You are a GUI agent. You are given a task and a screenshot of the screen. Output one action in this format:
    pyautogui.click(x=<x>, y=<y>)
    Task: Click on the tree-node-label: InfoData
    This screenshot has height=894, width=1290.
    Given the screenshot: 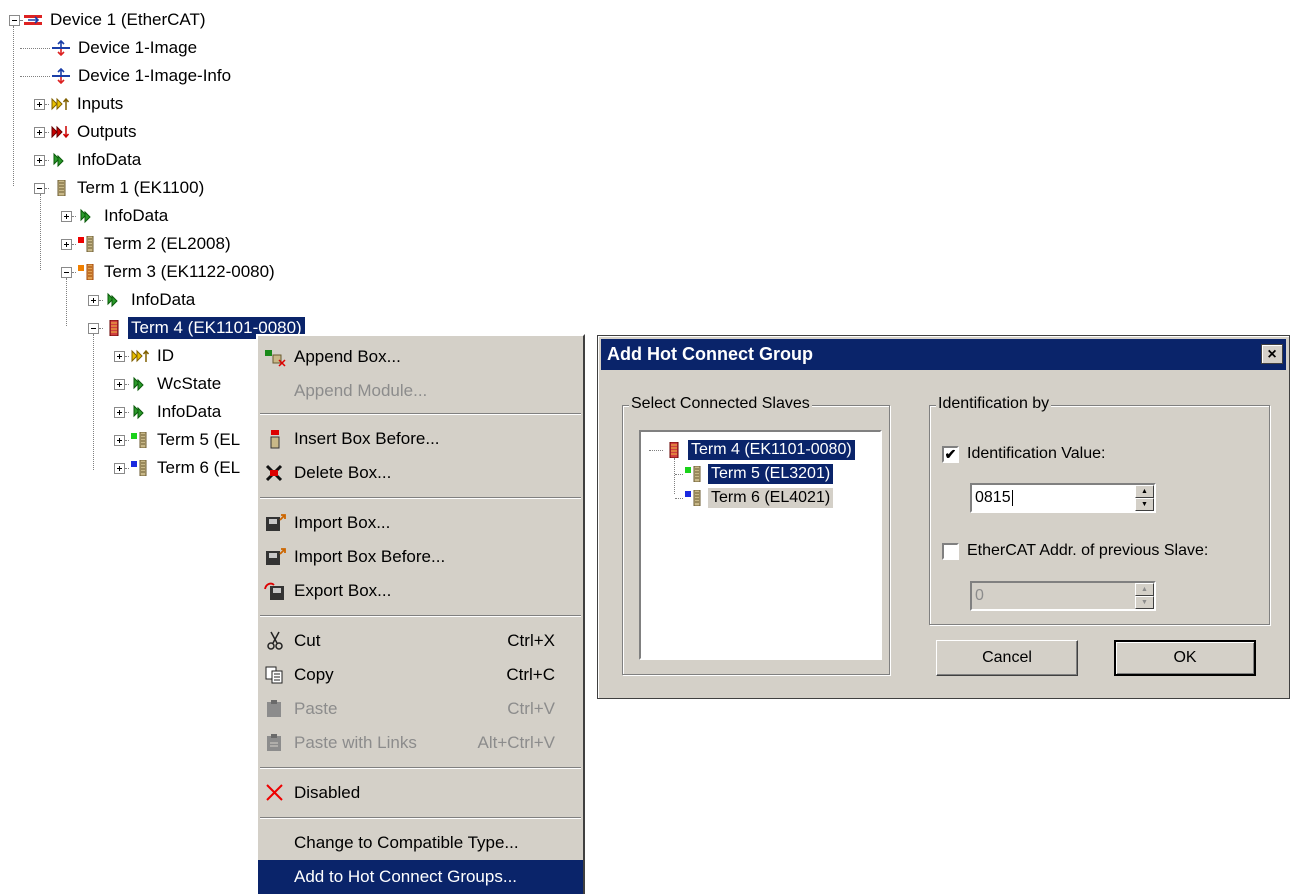 What is the action you would take?
    pyautogui.click(x=163, y=299)
    